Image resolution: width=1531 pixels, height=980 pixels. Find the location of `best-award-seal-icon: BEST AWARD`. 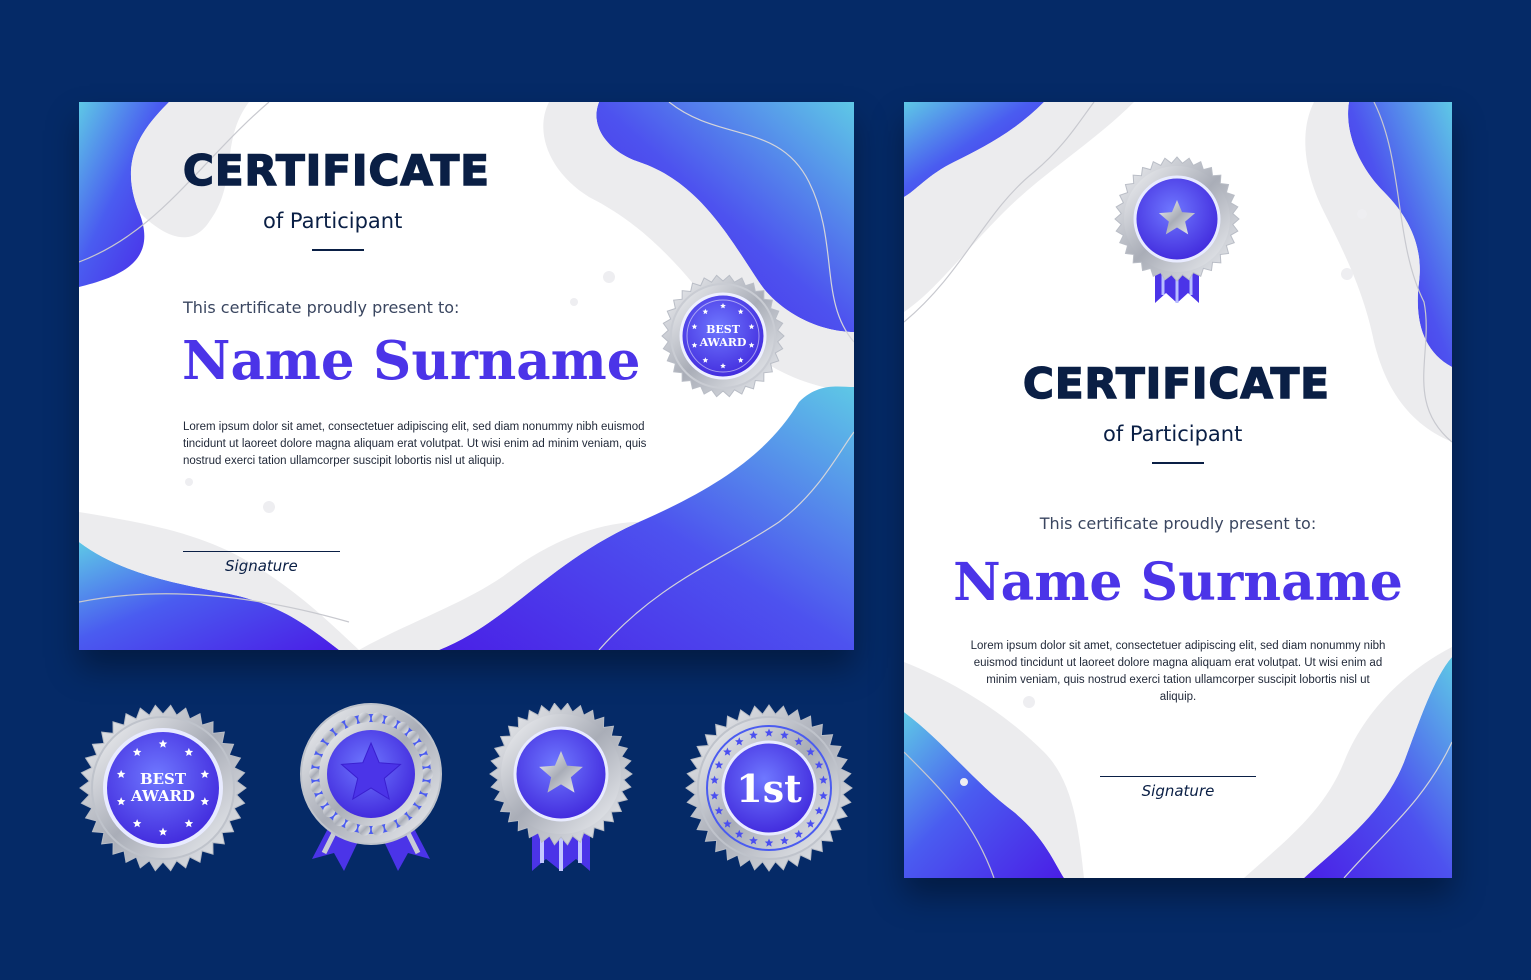

best-award-seal-icon: BEST AWARD is located at coordinates (723, 336).